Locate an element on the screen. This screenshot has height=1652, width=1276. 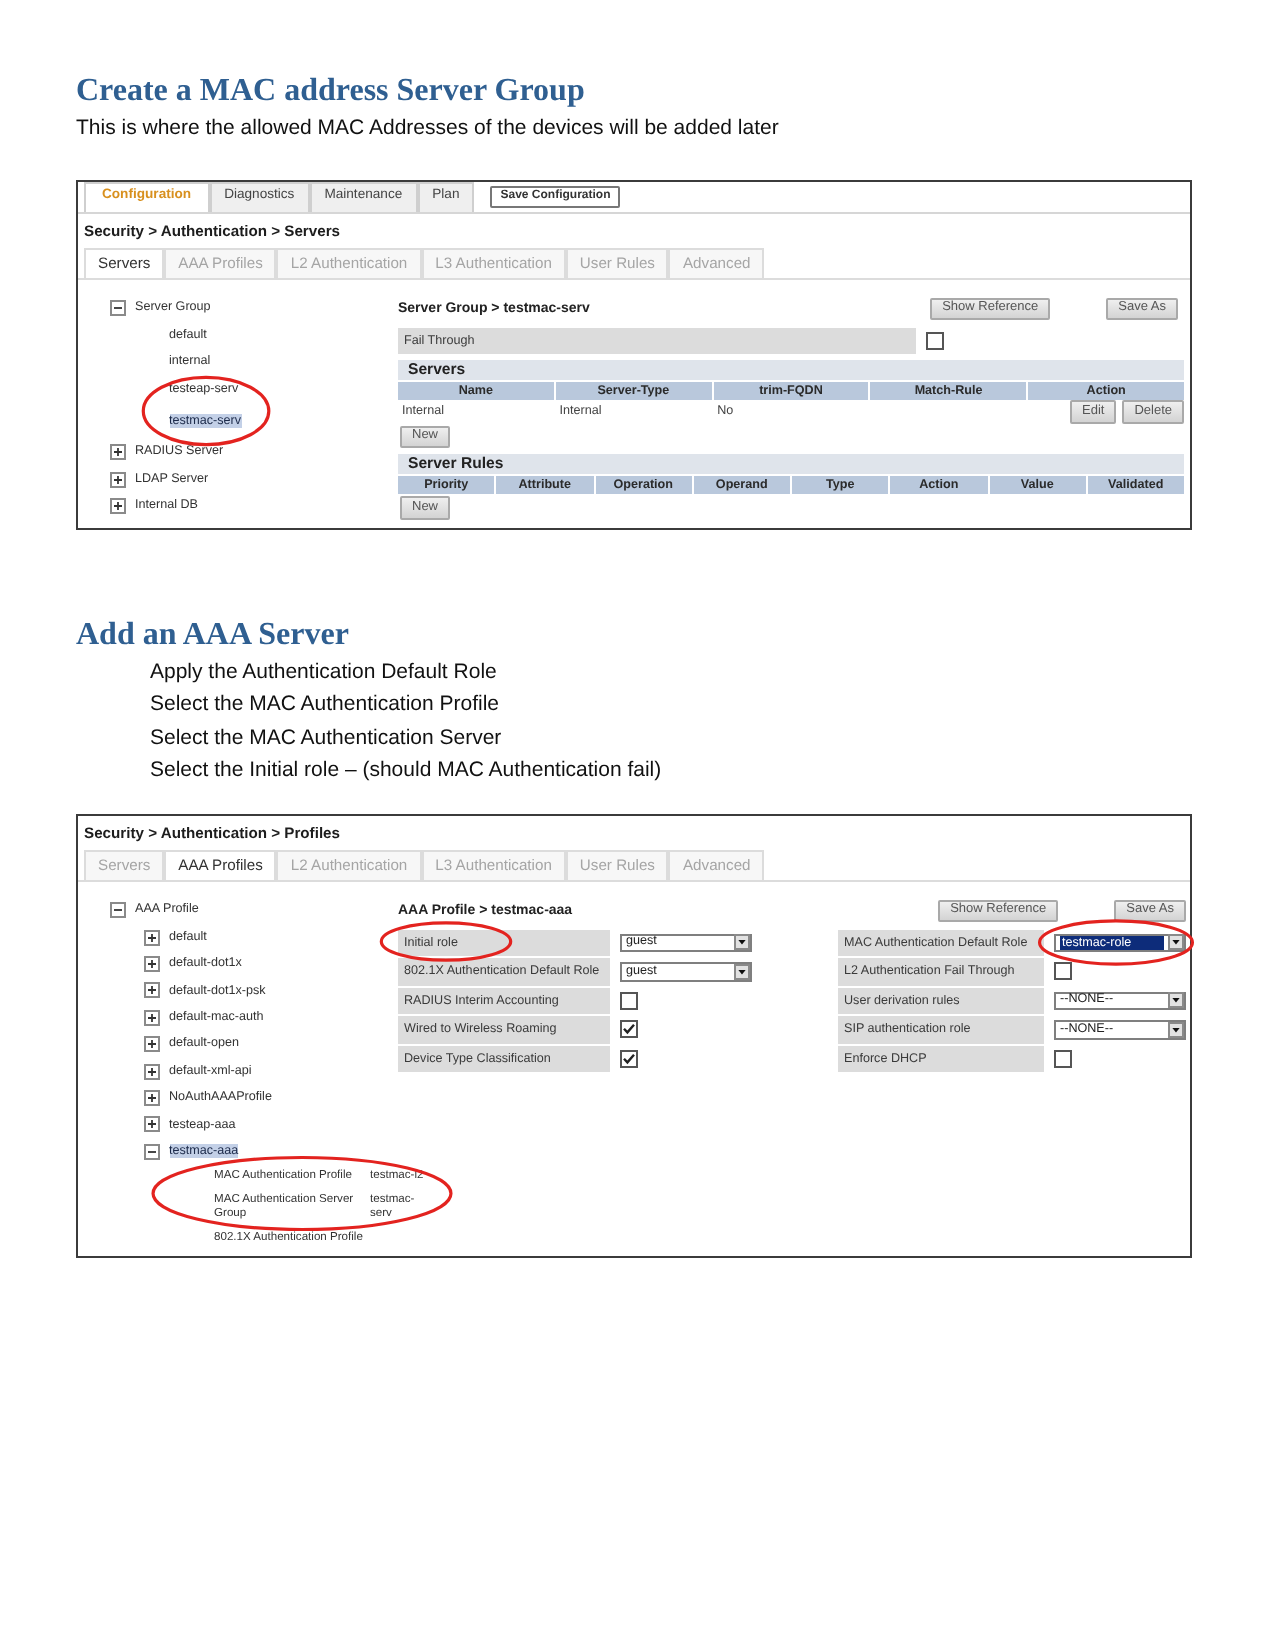
step-text: Select the MAC Authentication Profile is located at coordinates (326, 705).